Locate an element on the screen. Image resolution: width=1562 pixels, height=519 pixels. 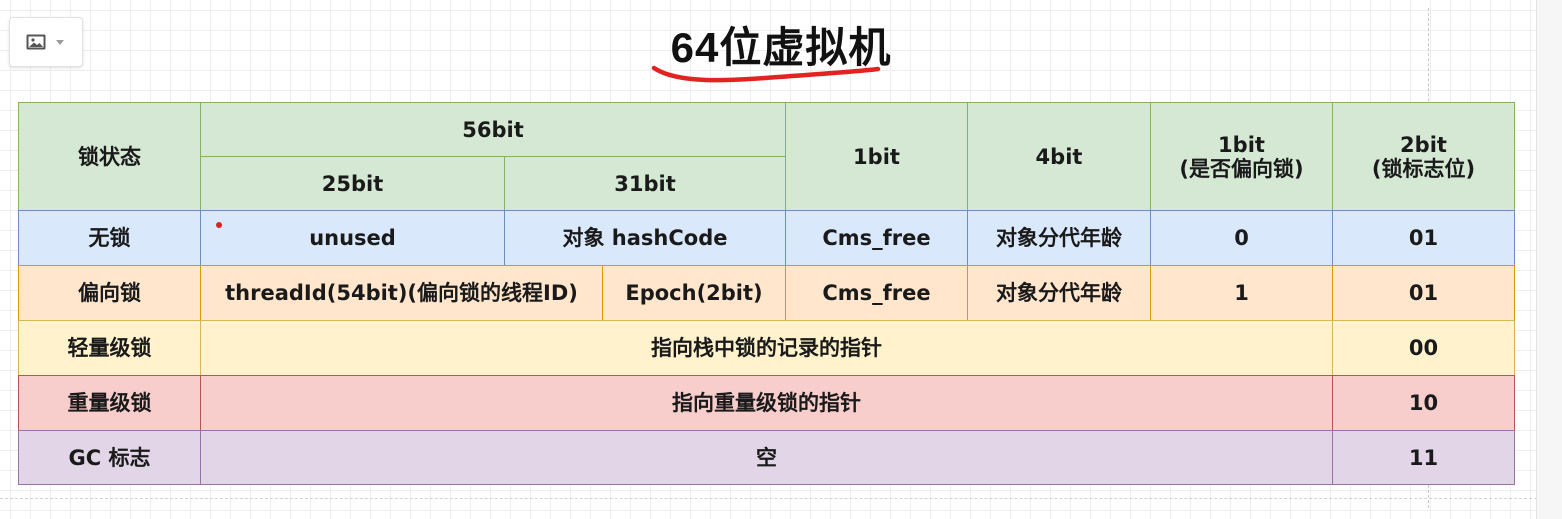
header-4bit: 4bit is located at coordinates (1059, 156).